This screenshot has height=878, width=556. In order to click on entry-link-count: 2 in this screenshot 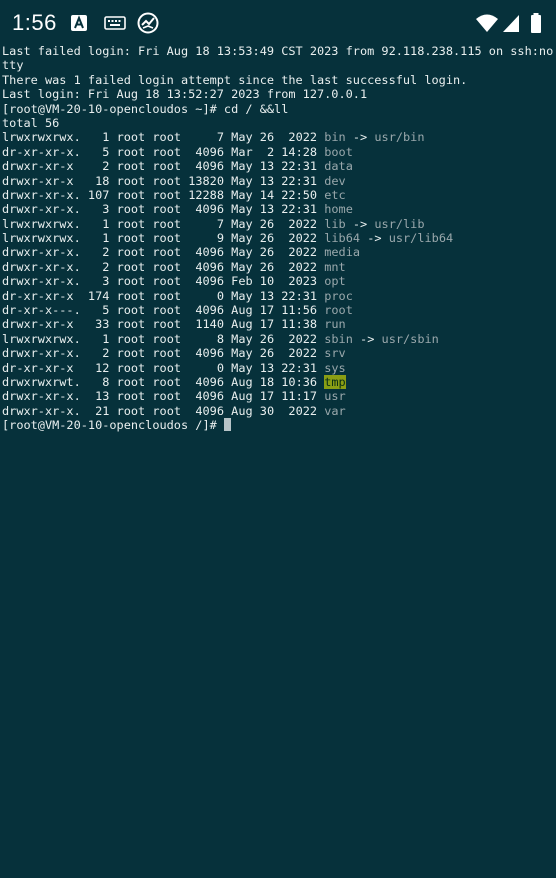, I will do `click(98, 353)`.